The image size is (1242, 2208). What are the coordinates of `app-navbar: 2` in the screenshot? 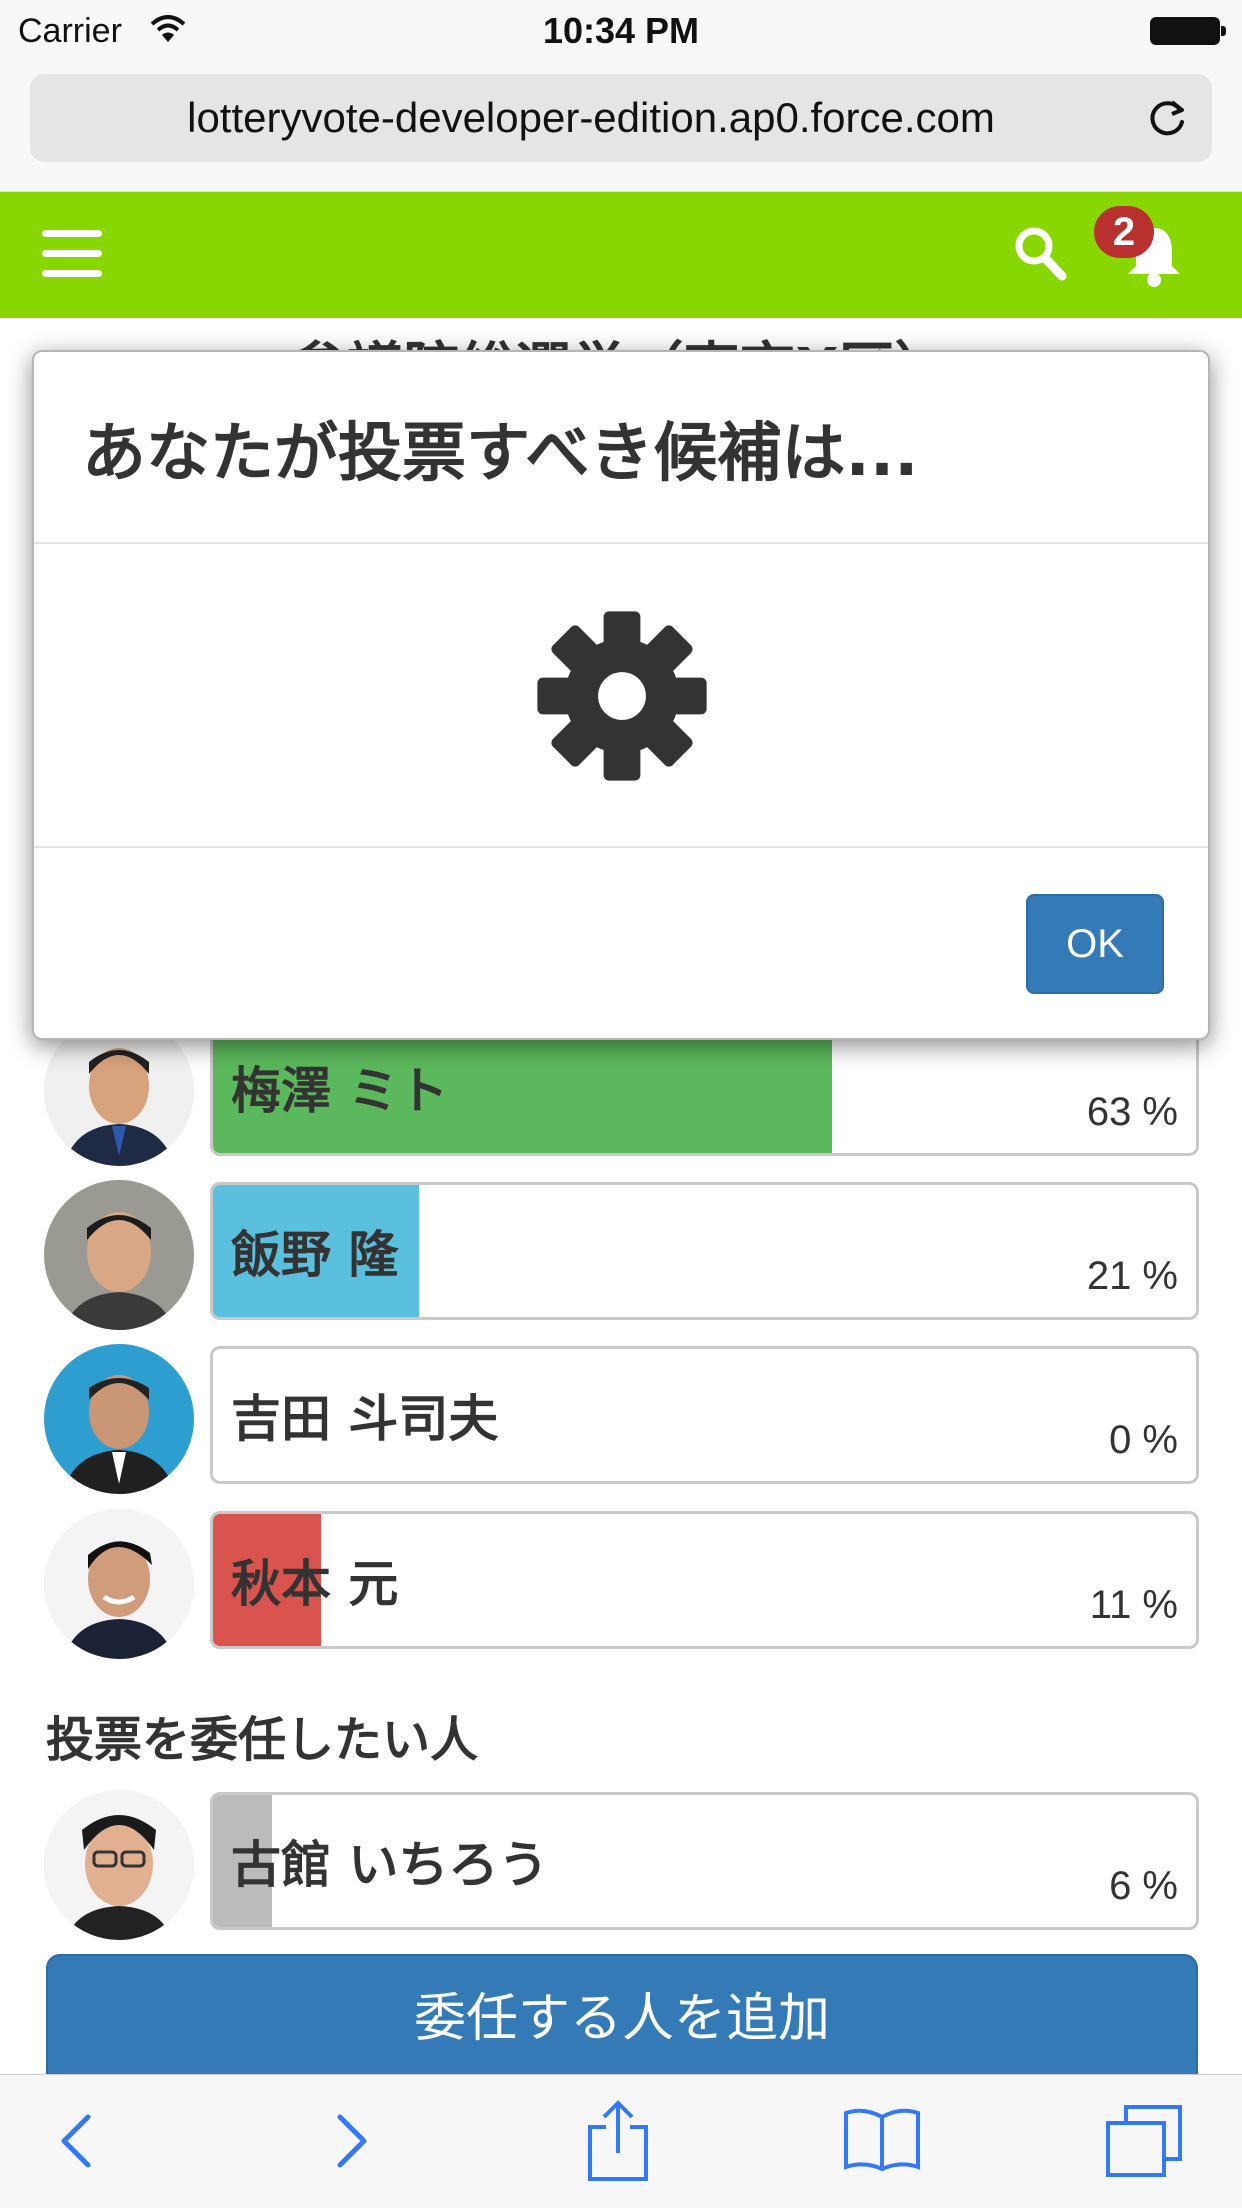 It's located at (621, 255).